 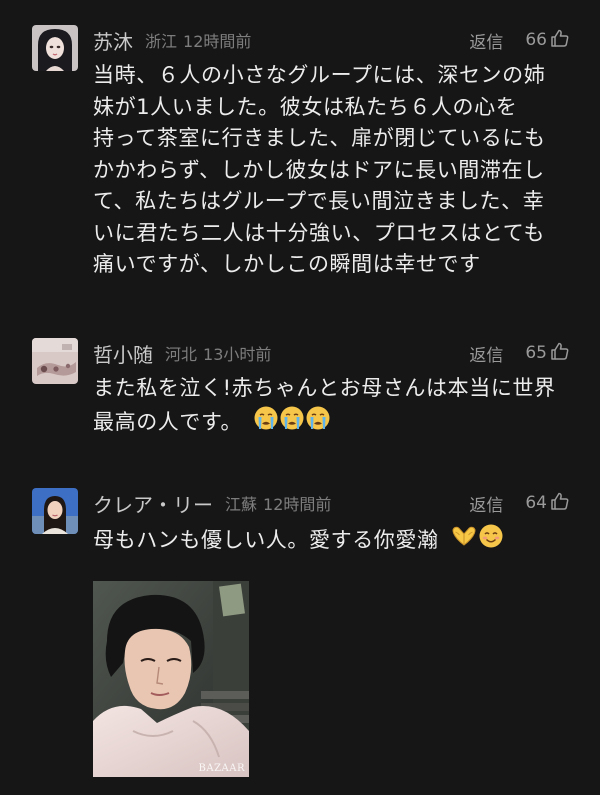 I want to click on comment-text-line: 痛いですが、しかしこの瞬間は幸せです, so click(x=287, y=264).